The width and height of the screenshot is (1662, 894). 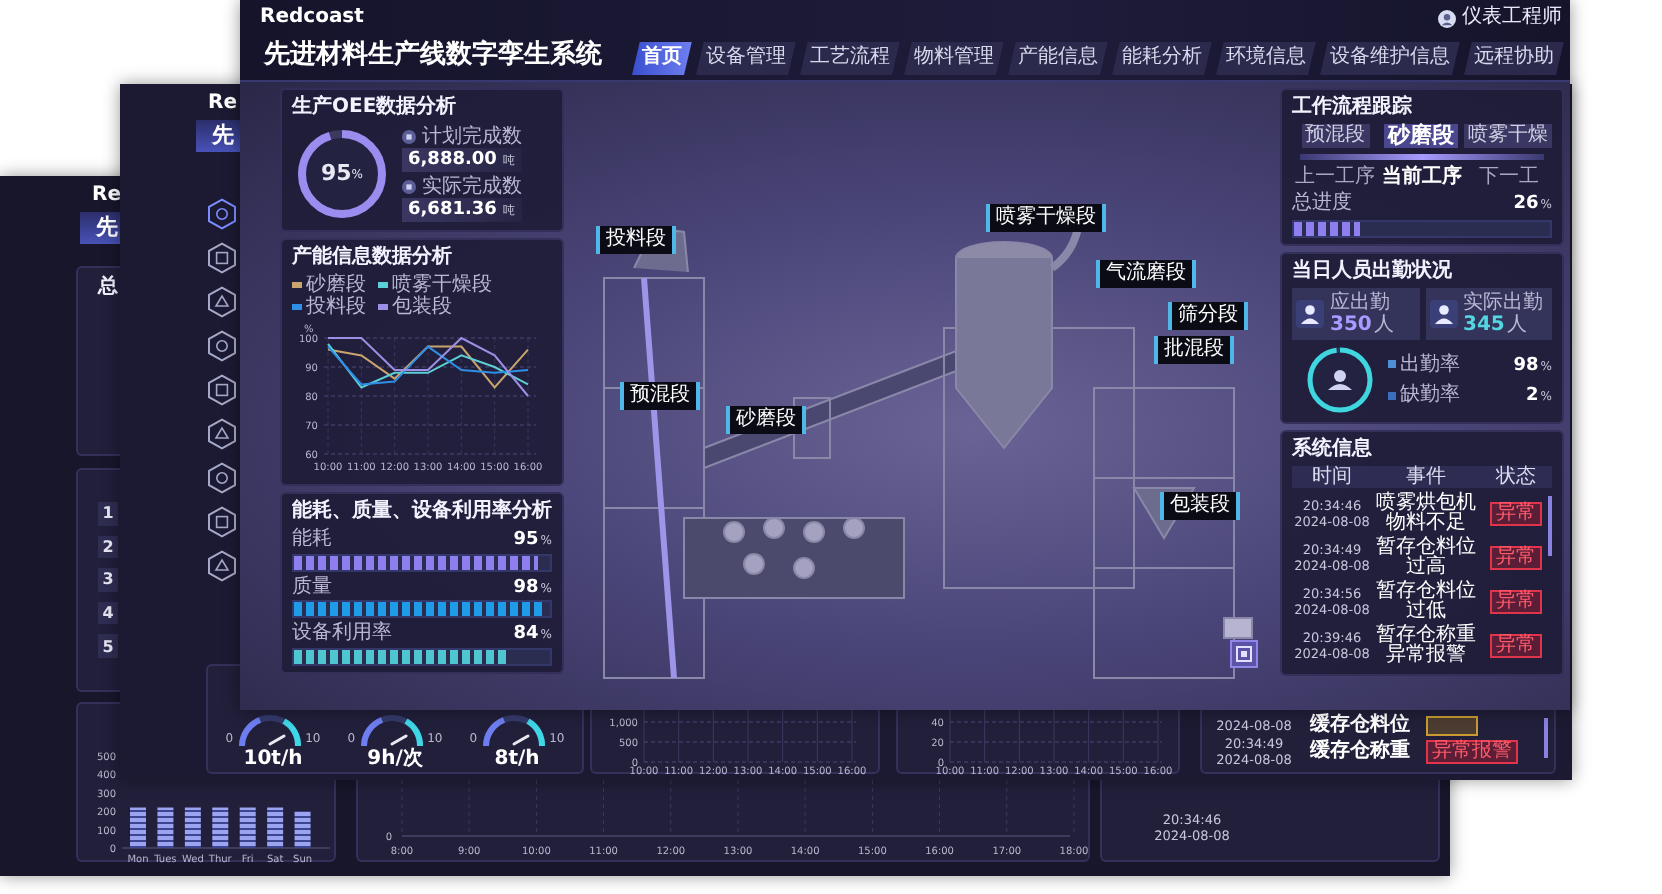 I want to click on progress-value: 26, so click(x=1526, y=204).